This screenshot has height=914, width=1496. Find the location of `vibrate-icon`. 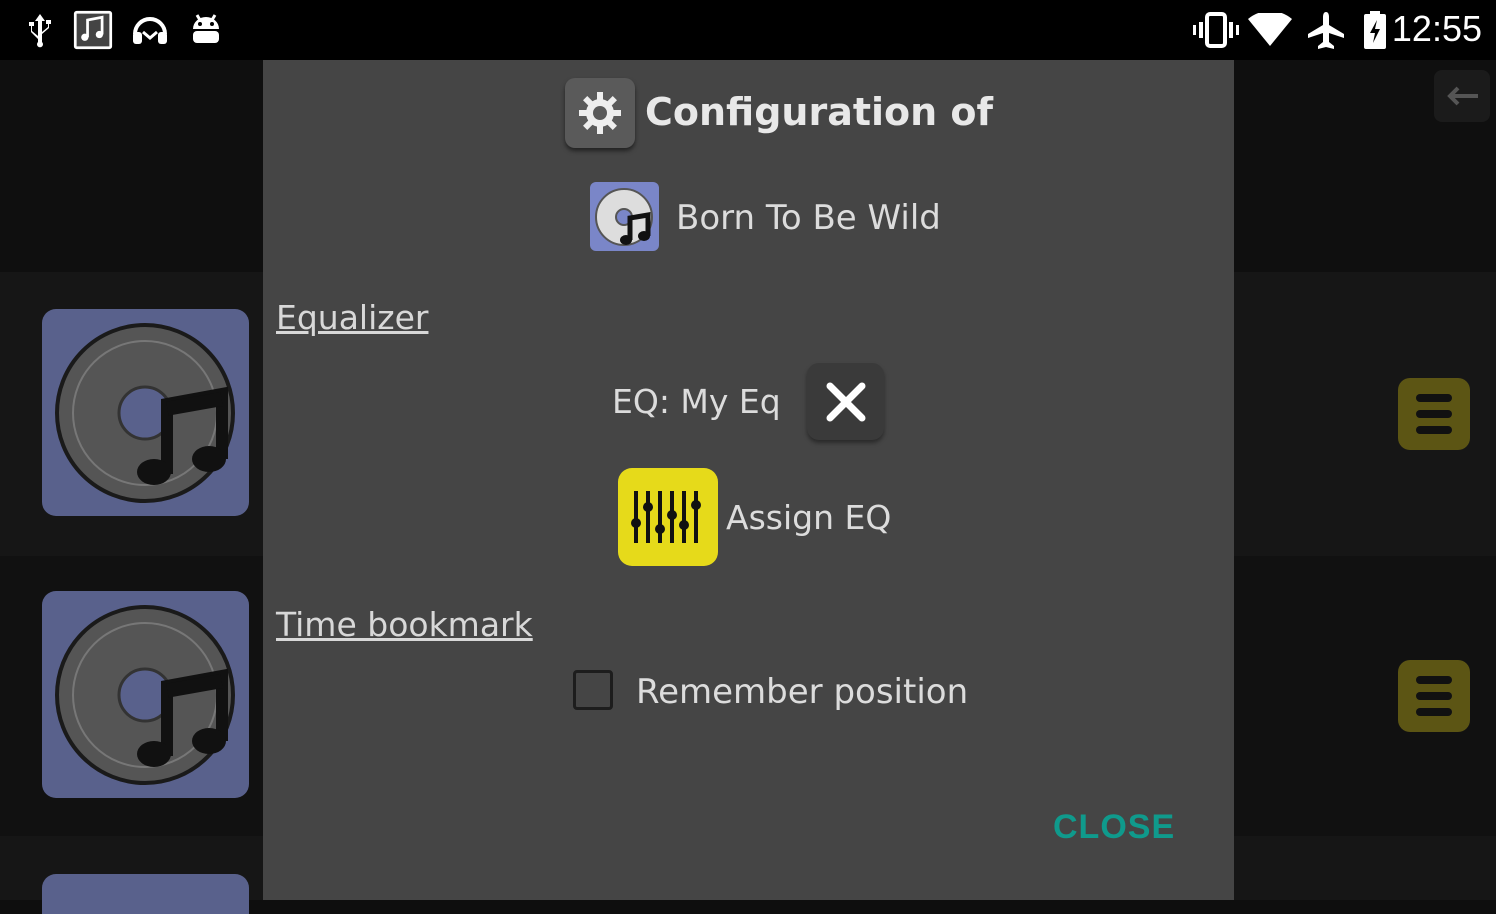

vibrate-icon is located at coordinates (1216, 30).